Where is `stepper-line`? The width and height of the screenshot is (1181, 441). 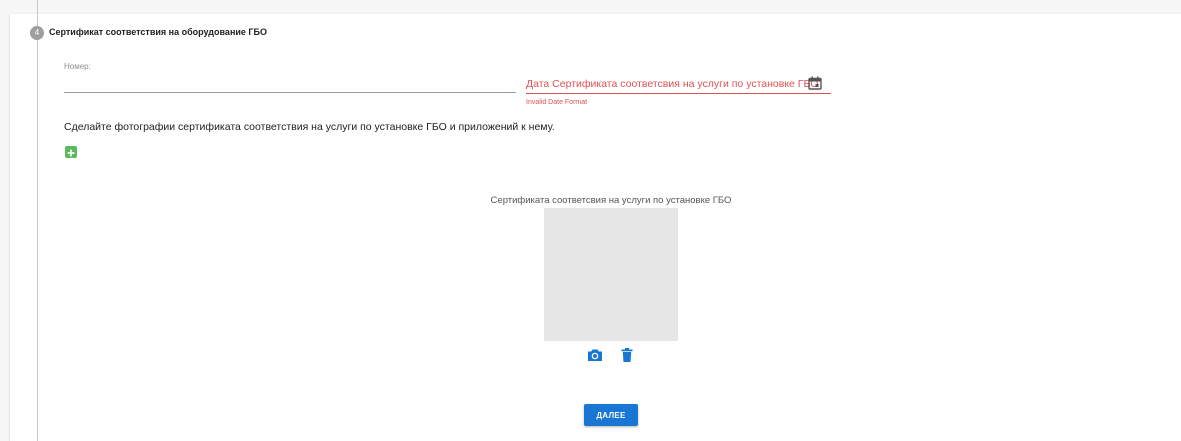 stepper-line is located at coordinates (37, 220).